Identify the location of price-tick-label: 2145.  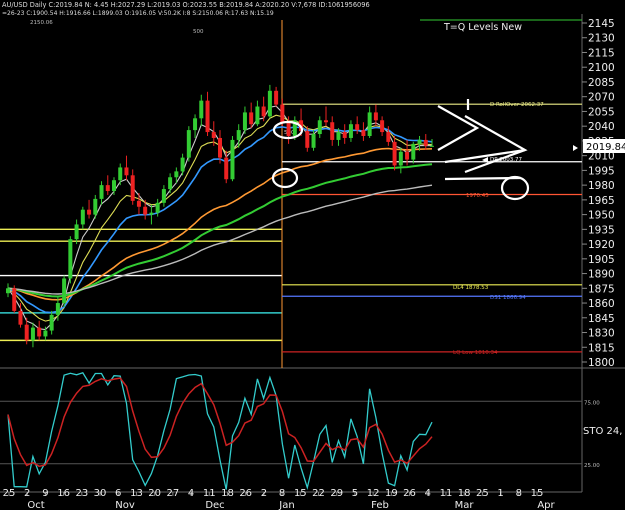
(601, 24).